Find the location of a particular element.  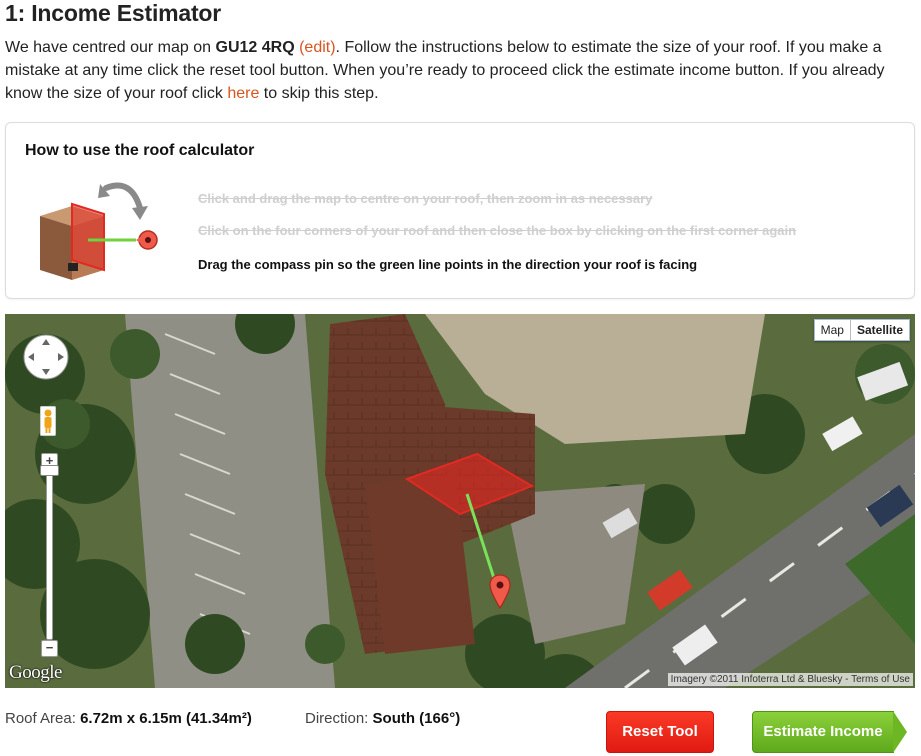

page-title: 1: Income Estimator is located at coordinates (113, 13).